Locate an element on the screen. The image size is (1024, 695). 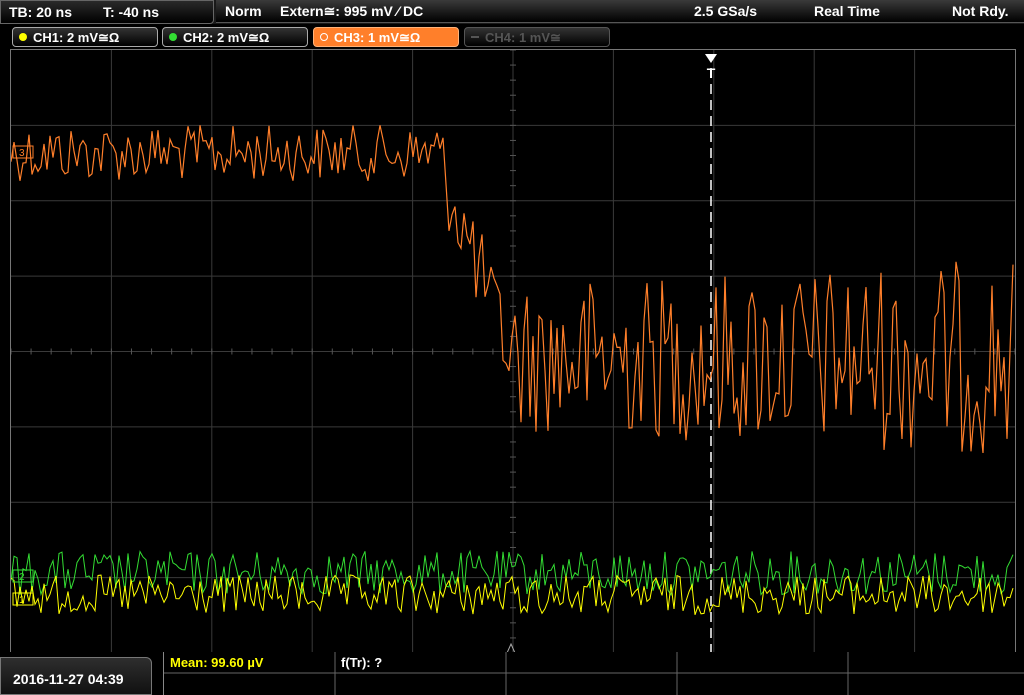
acquisition-status: Not Rdy. is located at coordinates (980, 11).